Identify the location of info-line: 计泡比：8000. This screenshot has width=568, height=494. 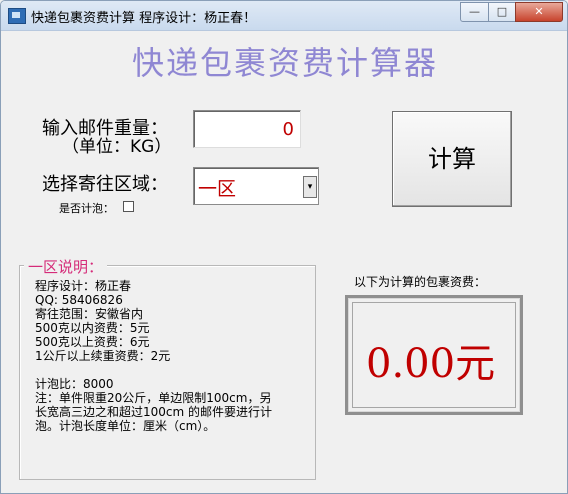
(74, 384).